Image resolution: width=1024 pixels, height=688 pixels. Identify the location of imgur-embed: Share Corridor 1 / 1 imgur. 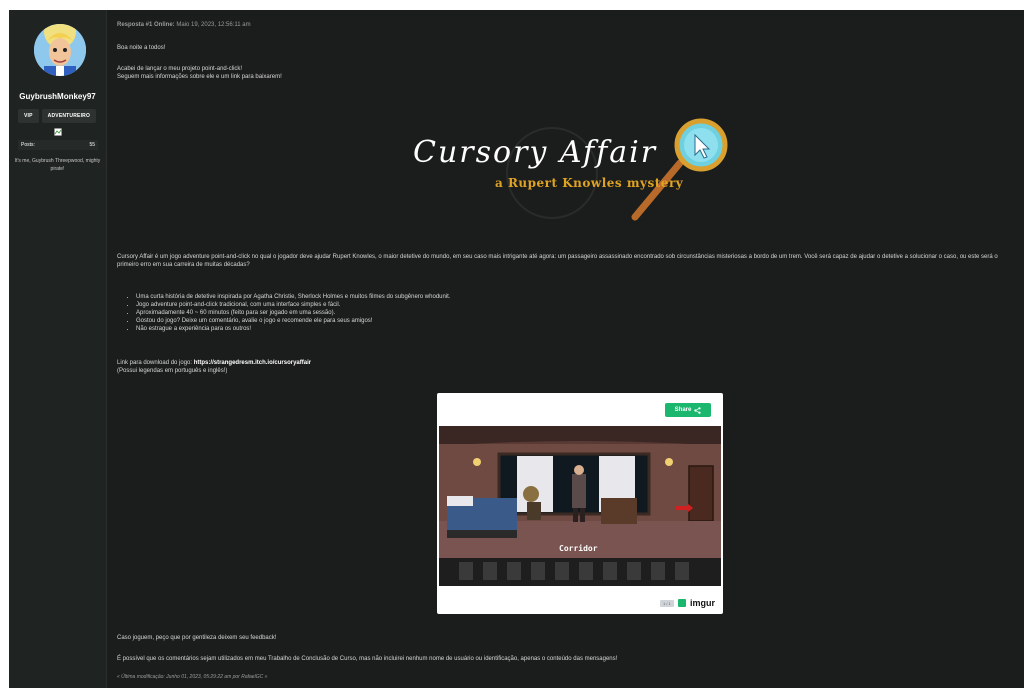
(580, 503).